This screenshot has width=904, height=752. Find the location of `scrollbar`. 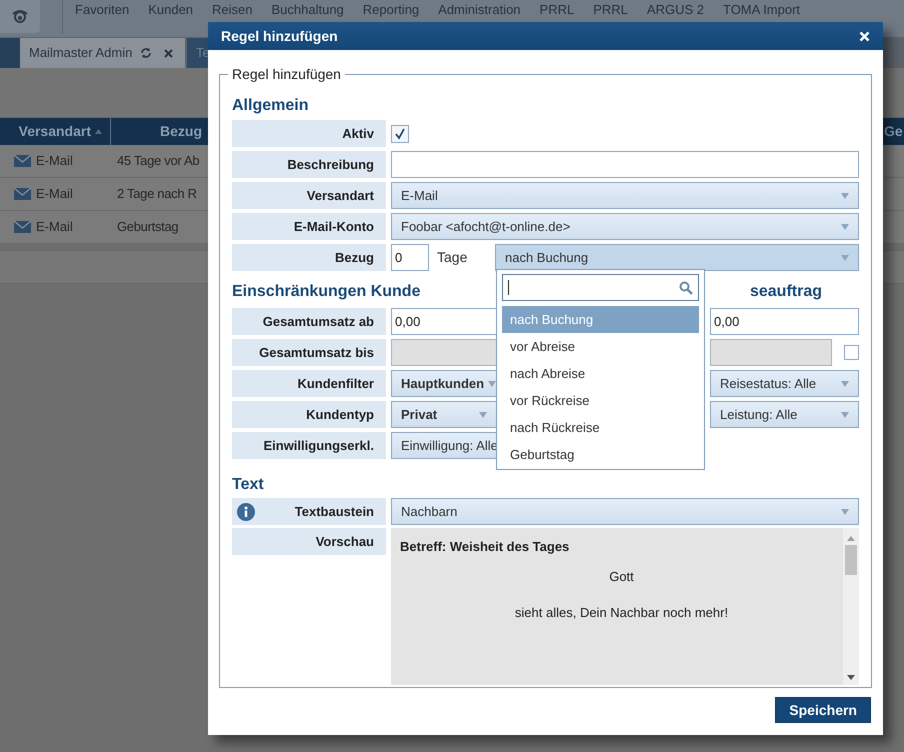

scrollbar is located at coordinates (851, 606).